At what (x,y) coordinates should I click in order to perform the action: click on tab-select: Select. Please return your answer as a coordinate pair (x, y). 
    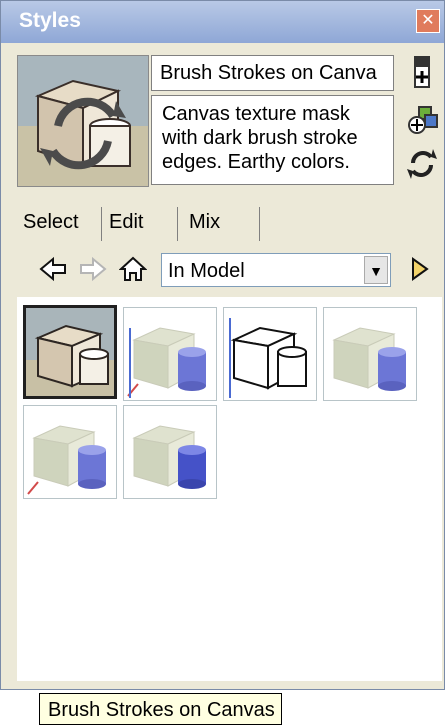
    Looking at the image, I should click on (51, 222).